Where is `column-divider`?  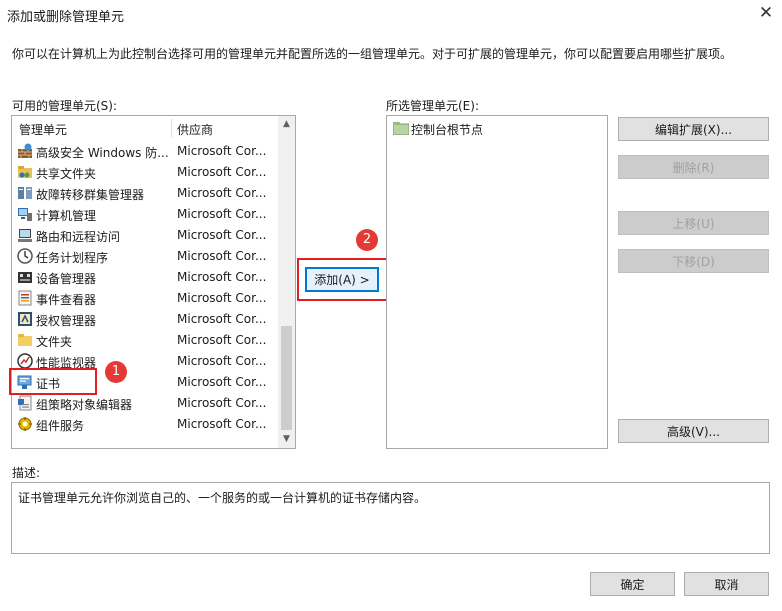
column-divider is located at coordinates (171, 128).